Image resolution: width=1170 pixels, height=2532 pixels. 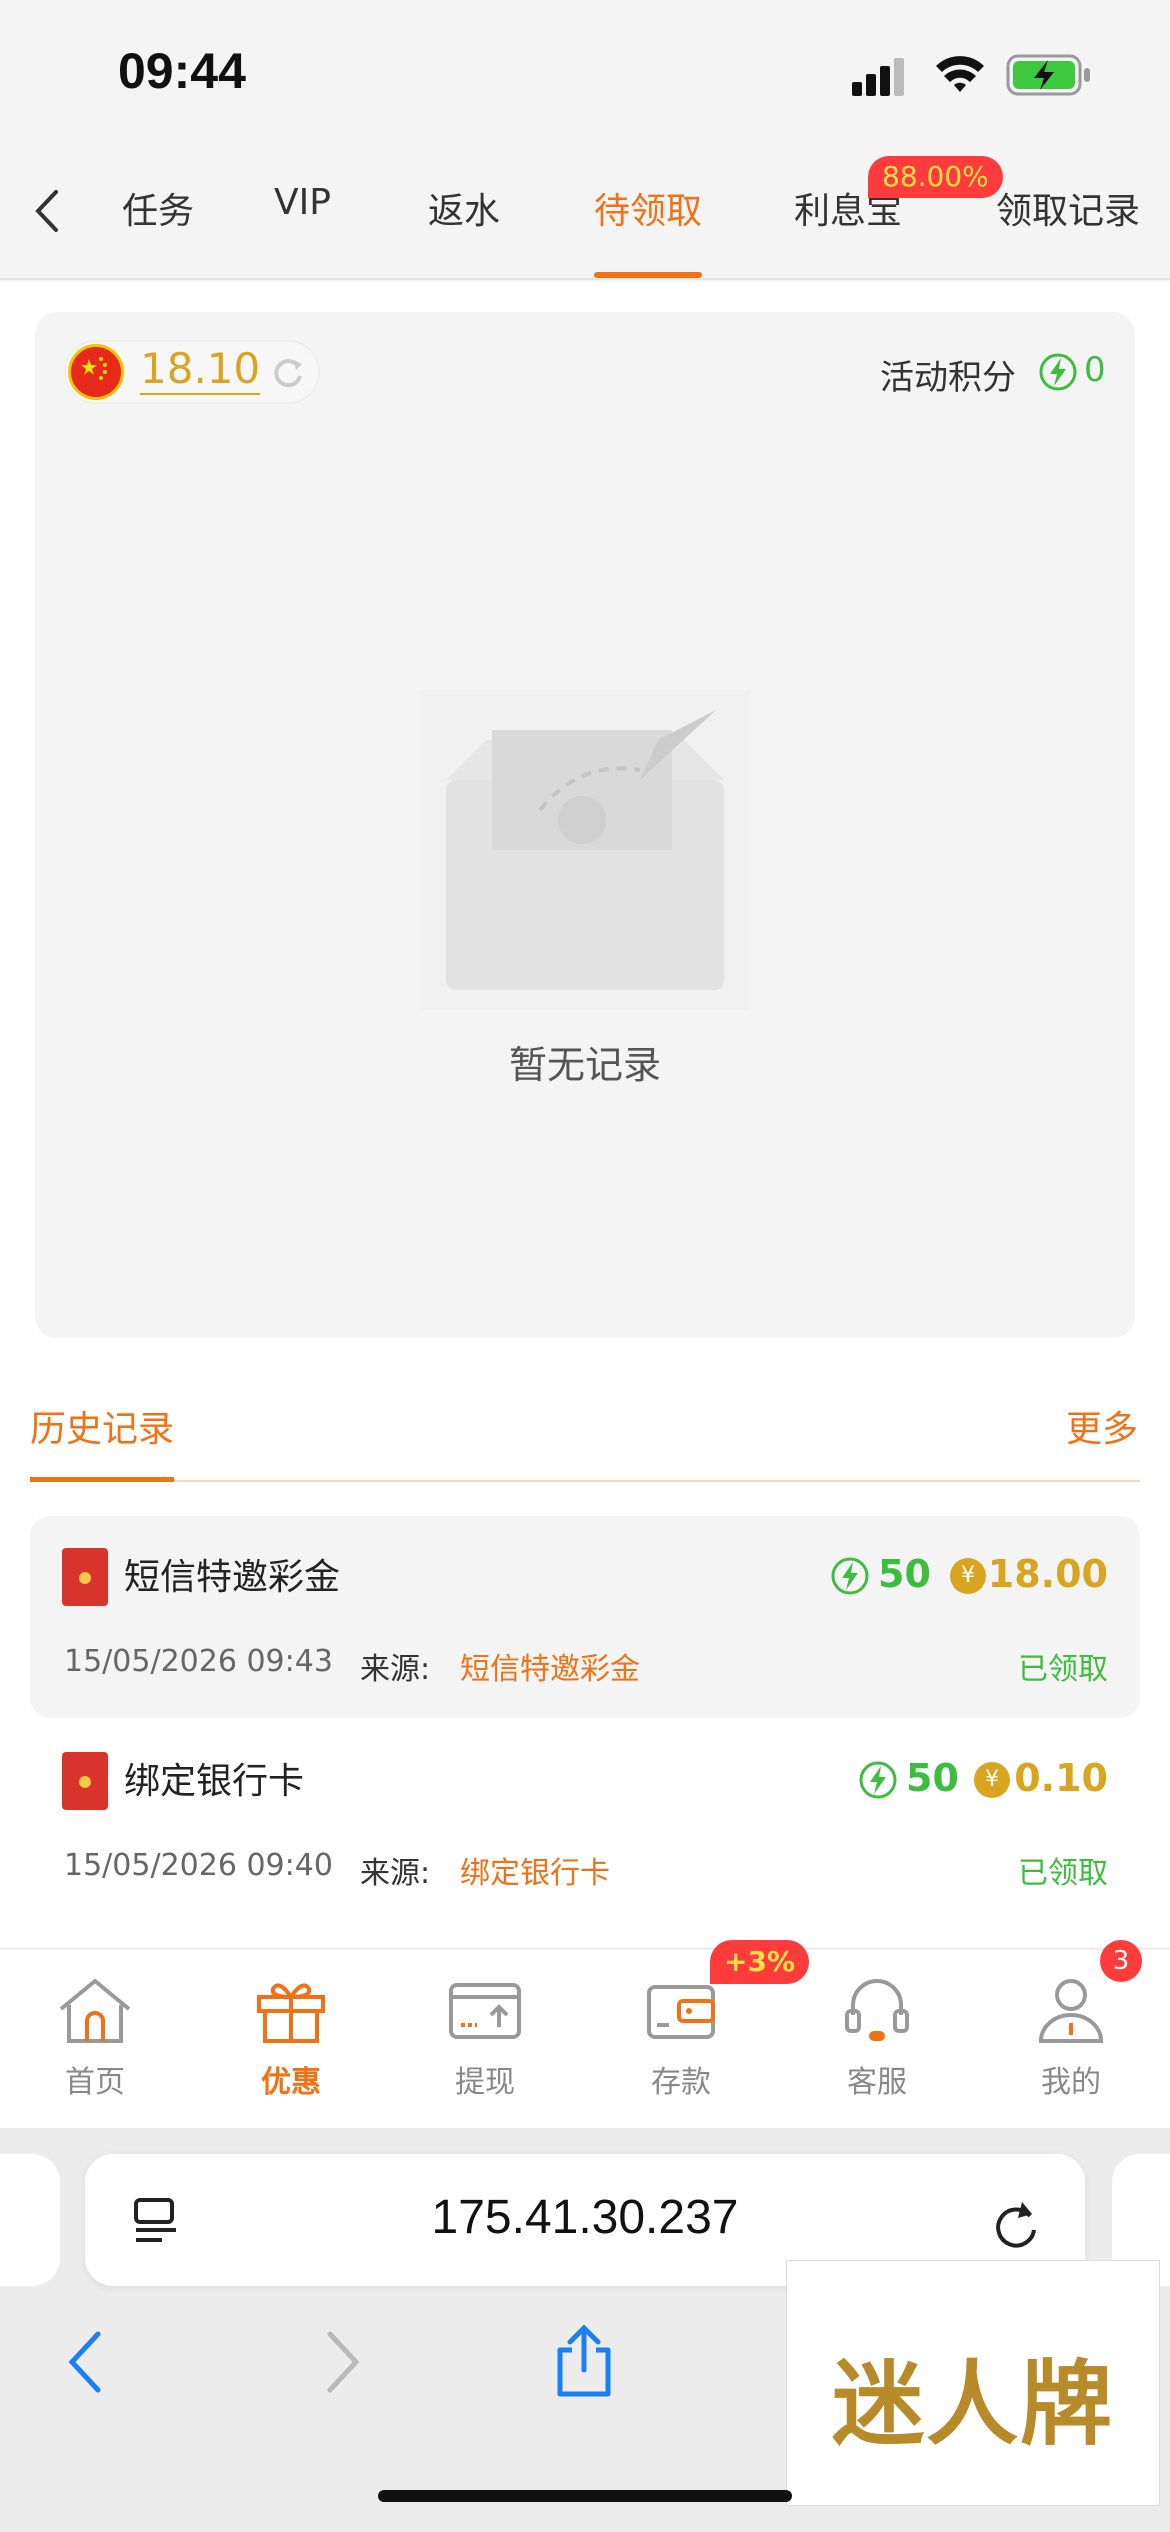 What do you see at coordinates (200, 369) in the screenshot?
I see `balance-value: 18.10` at bounding box center [200, 369].